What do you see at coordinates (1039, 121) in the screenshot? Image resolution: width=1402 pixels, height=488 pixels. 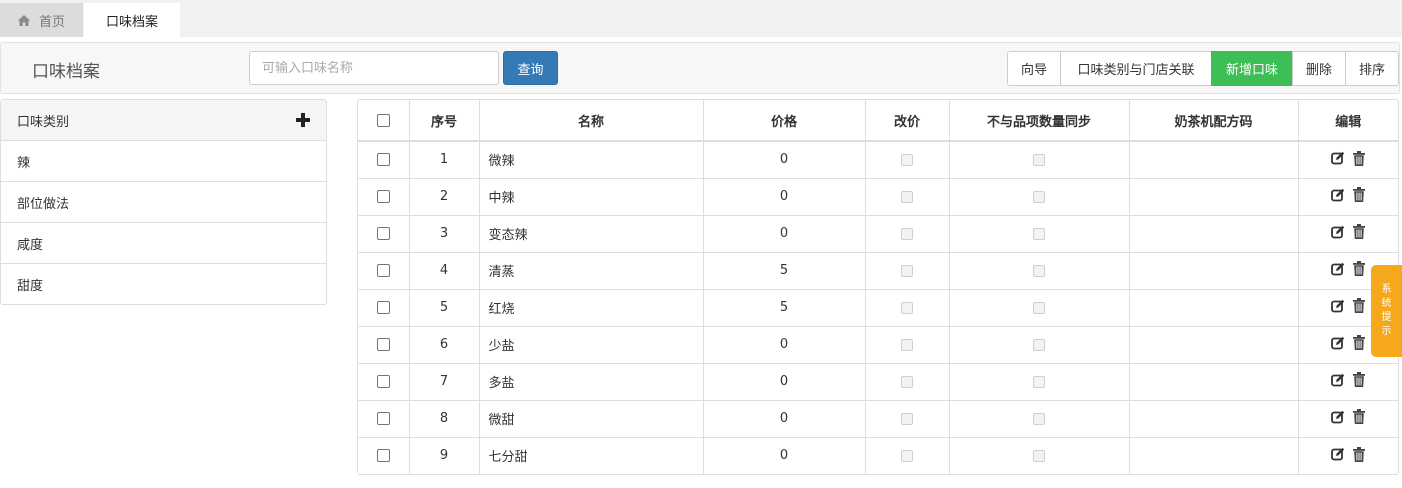 I see `header-no-sync: 不与品项数量同步` at bounding box center [1039, 121].